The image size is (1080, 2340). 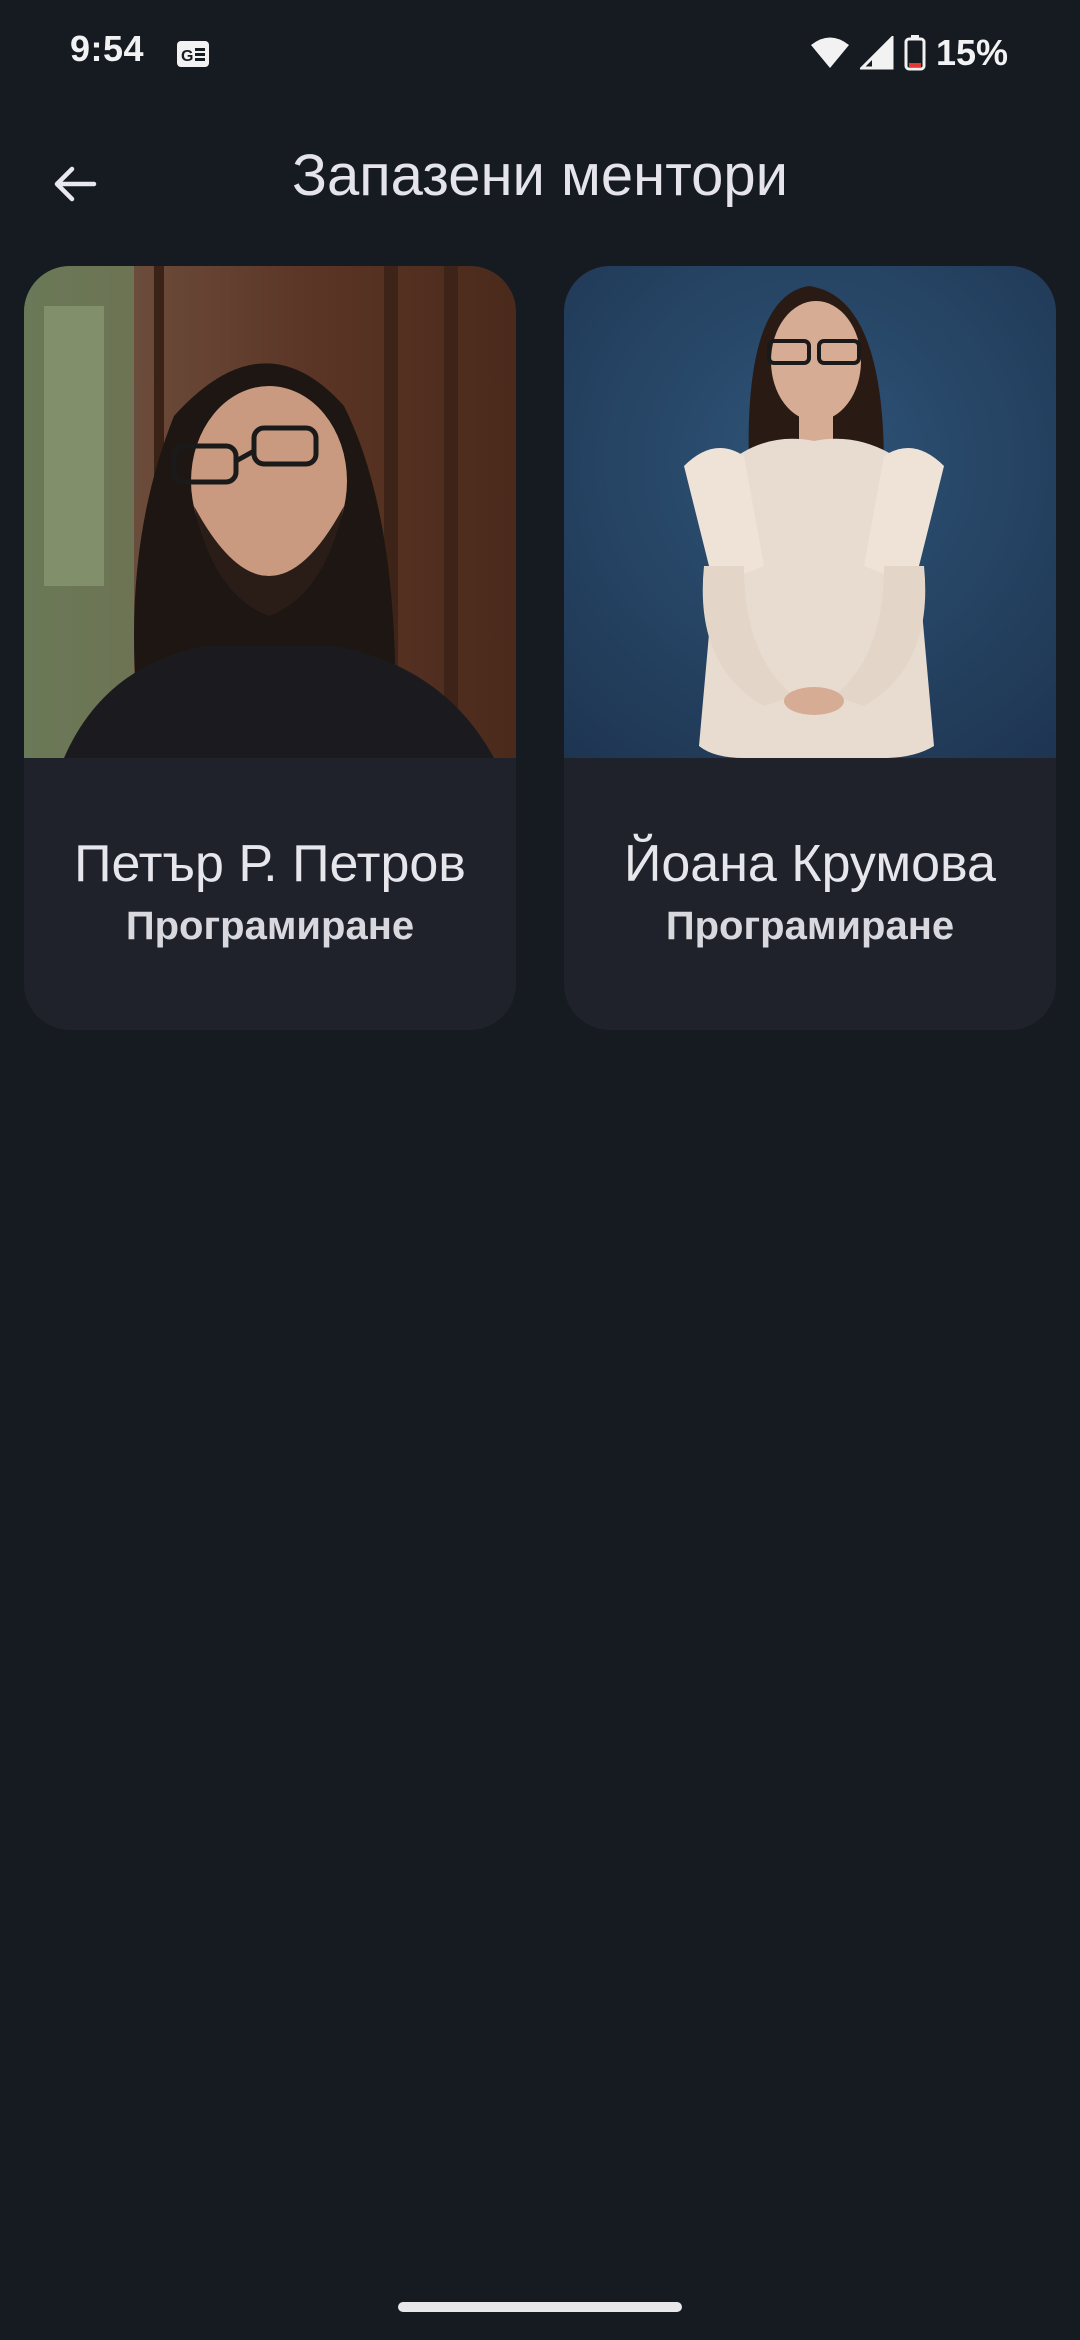 I want to click on mentor-card: Петър Р. Петров Програмиране, so click(x=270, y=648).